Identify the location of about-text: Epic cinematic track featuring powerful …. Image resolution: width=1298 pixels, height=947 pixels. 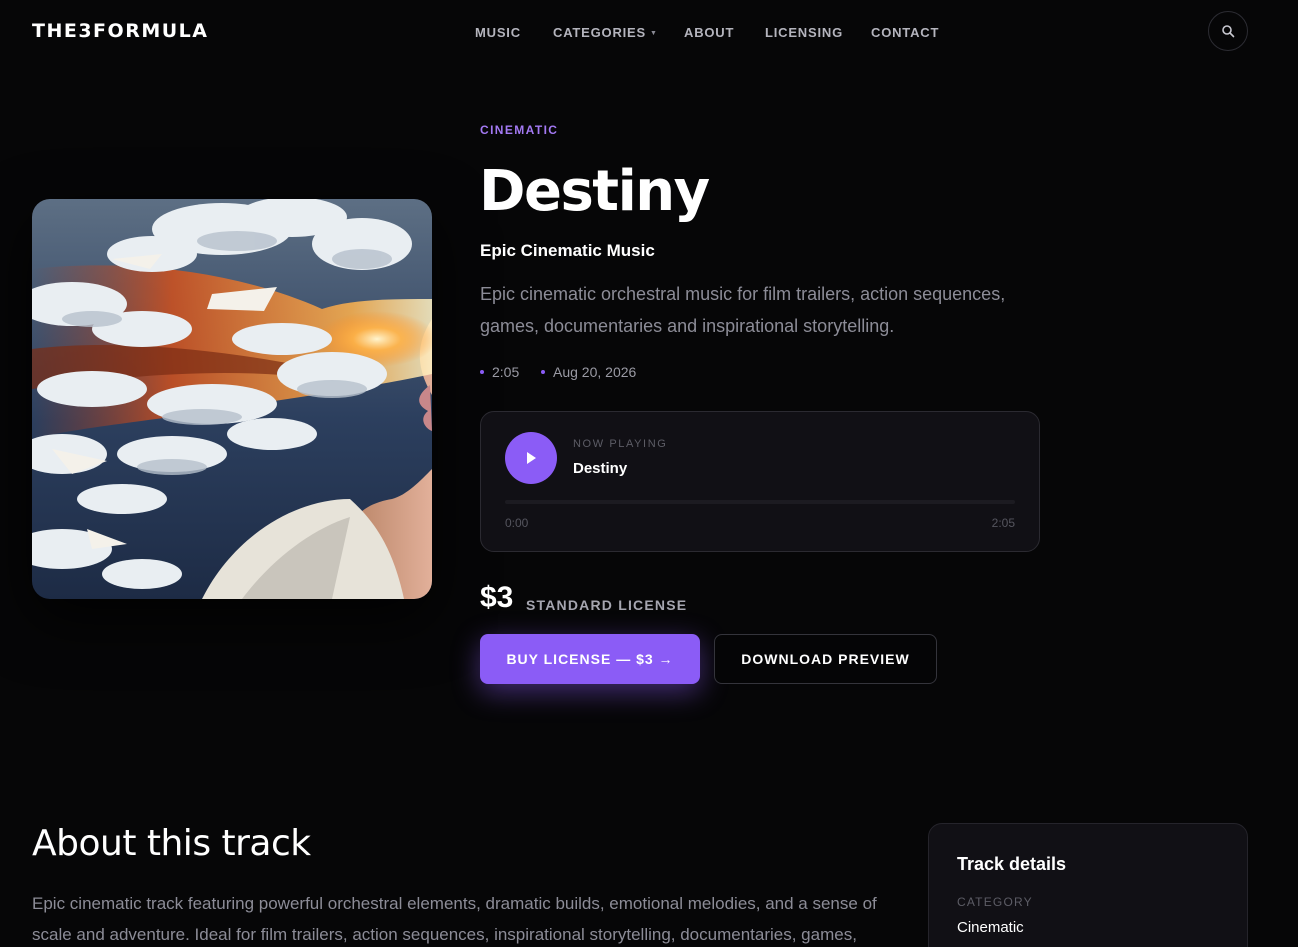
(454, 919).